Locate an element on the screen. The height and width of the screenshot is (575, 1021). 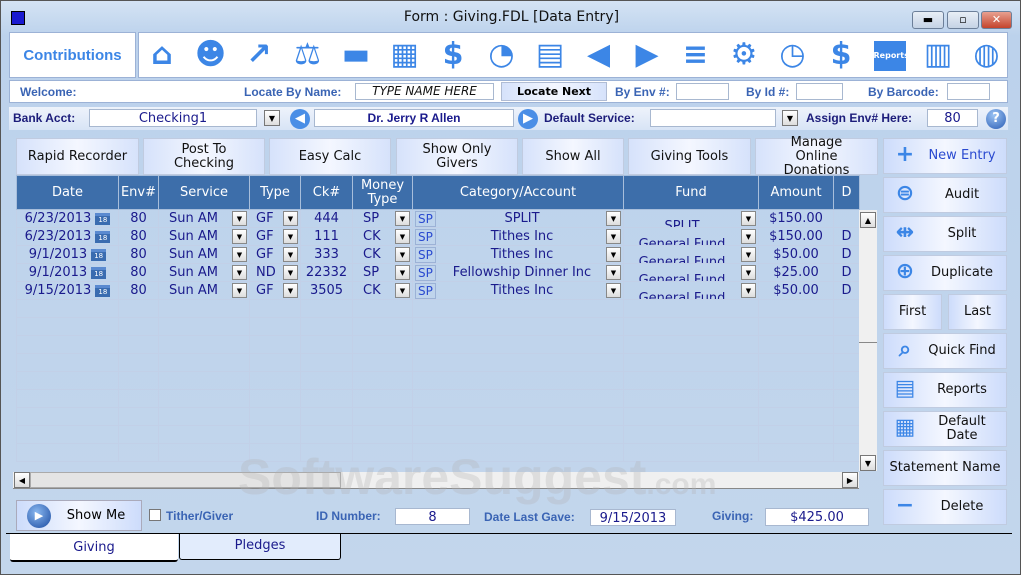
column-header: D is located at coordinates (846, 192).